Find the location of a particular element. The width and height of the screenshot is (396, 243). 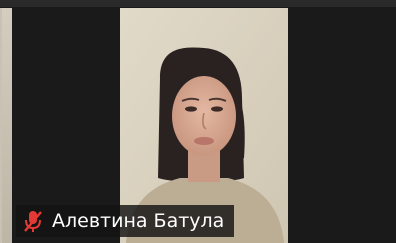

participant-name: Алевтина Батула is located at coordinates (138, 221).